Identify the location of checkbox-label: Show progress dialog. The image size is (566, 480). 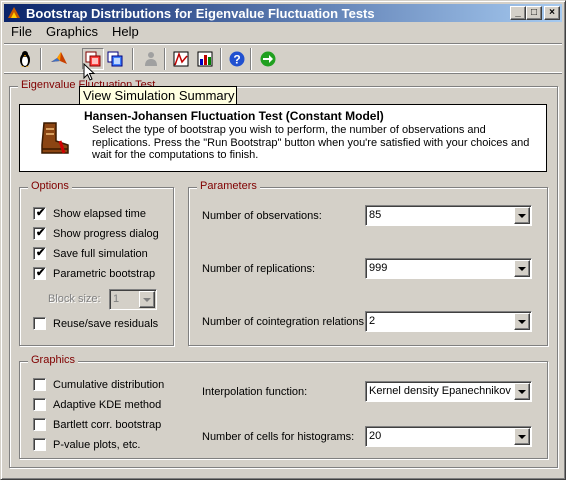
(106, 233).